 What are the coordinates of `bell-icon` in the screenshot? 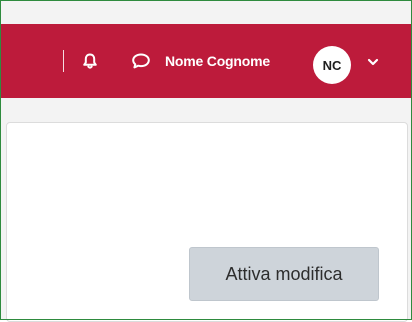 It's located at (90, 61).